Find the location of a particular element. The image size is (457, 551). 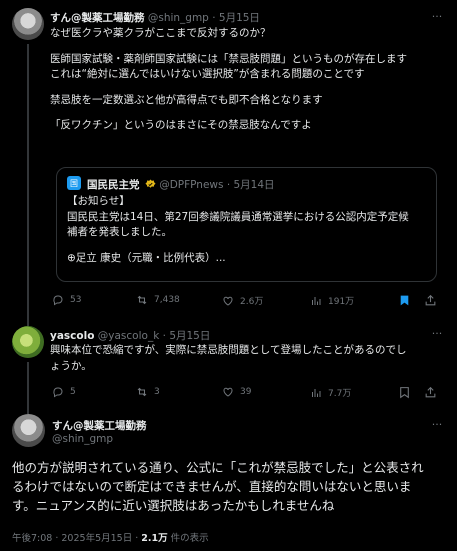

repost-button: 3 is located at coordinates (148, 392).